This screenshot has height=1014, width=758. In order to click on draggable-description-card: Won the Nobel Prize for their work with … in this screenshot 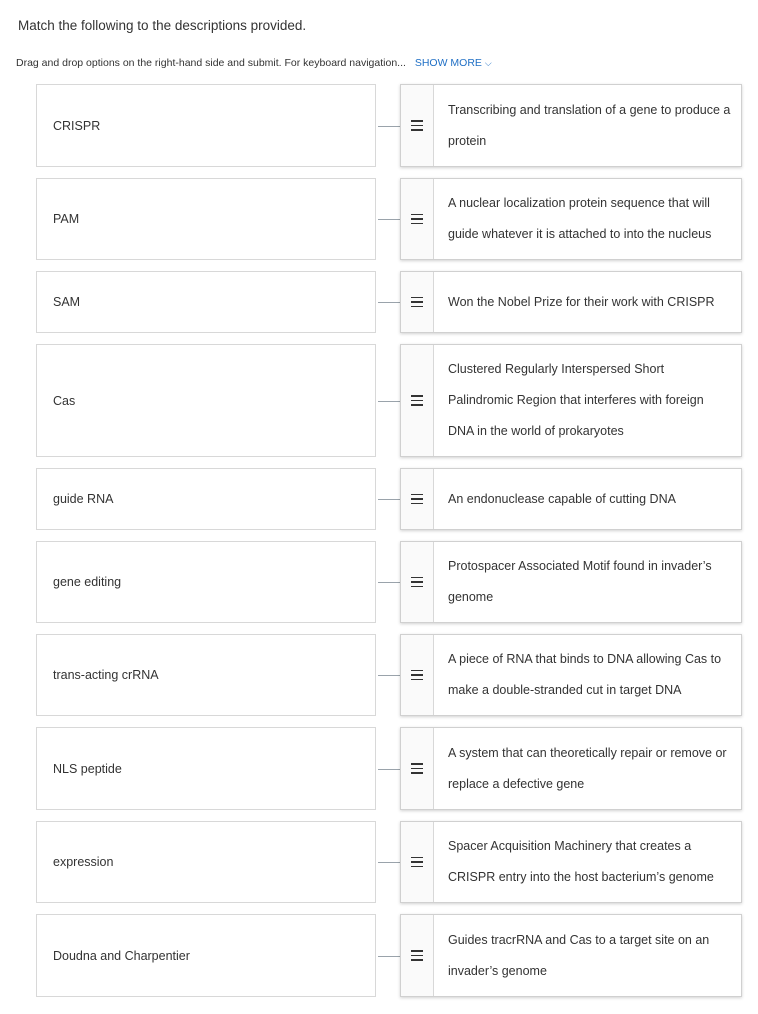, I will do `click(571, 302)`.